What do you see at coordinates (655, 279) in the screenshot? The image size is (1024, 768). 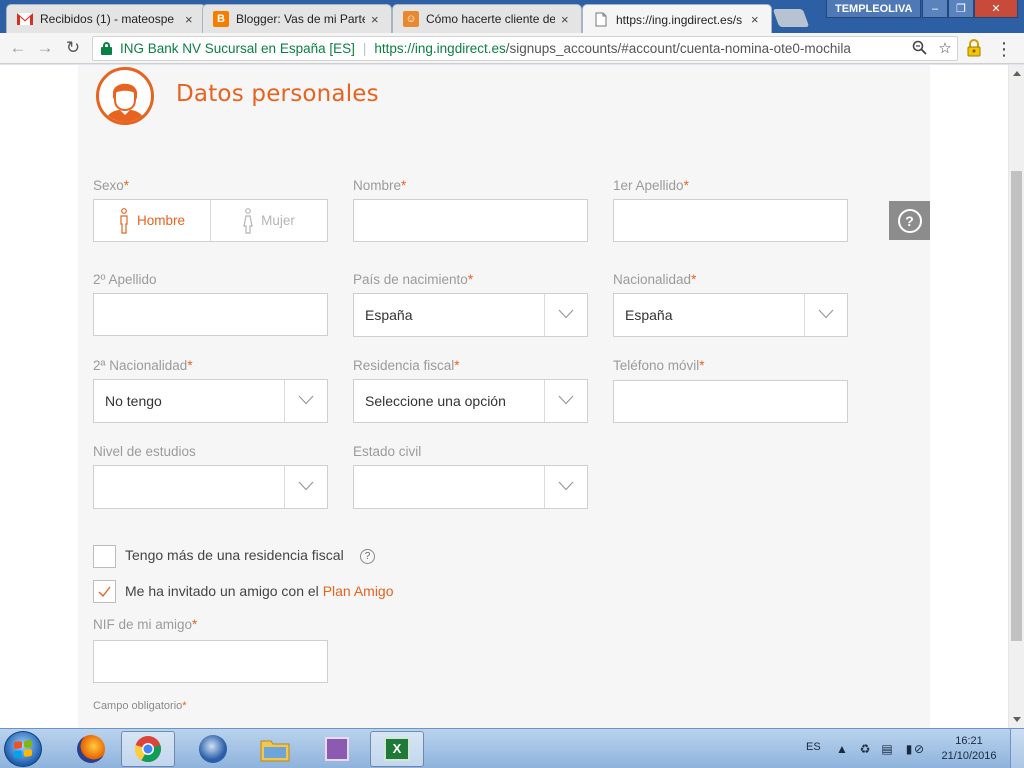 I see `label-nacionalidad: Nacionalidad*` at bounding box center [655, 279].